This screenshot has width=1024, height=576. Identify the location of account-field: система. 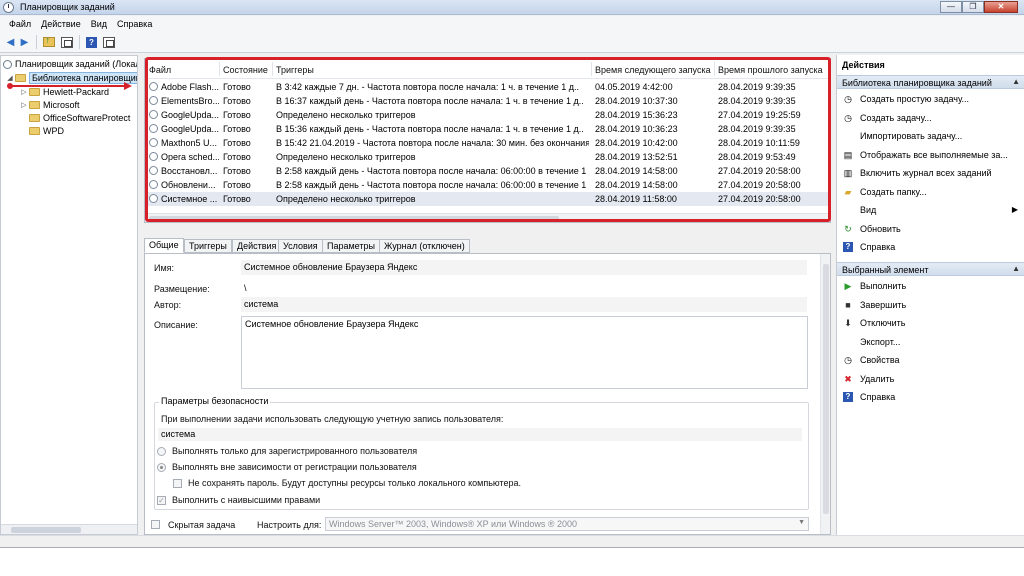
(480, 434).